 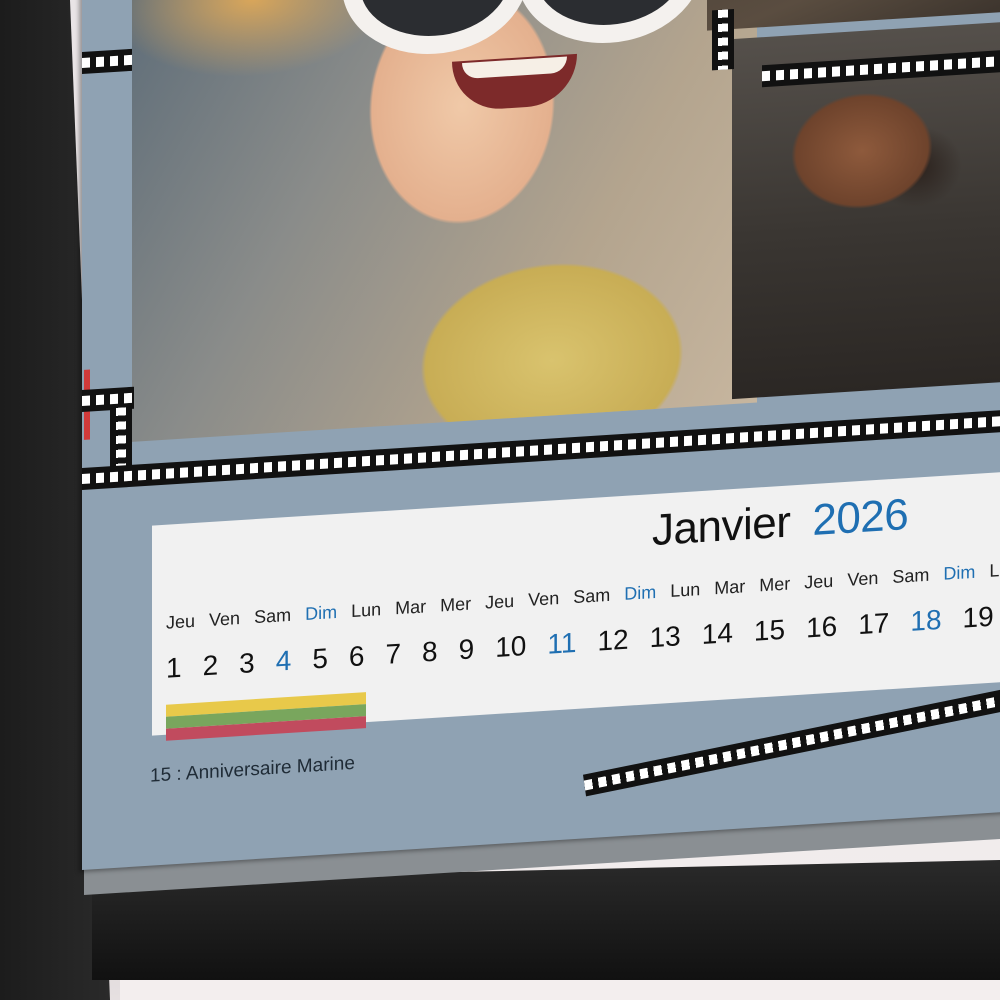 I want to click on day-number: 12, so click(x=613, y=640).